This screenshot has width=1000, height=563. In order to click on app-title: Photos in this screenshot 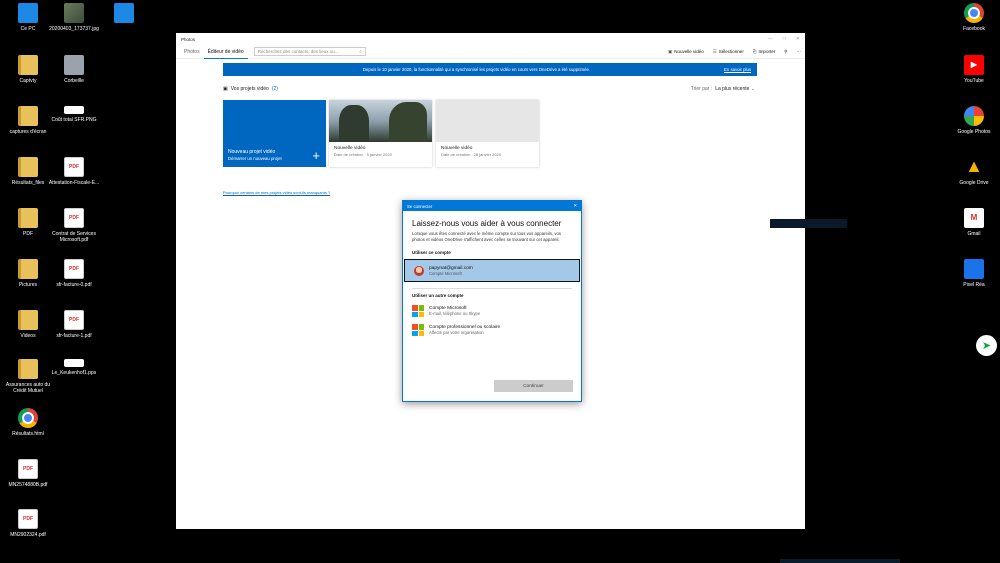, I will do `click(188, 39)`.